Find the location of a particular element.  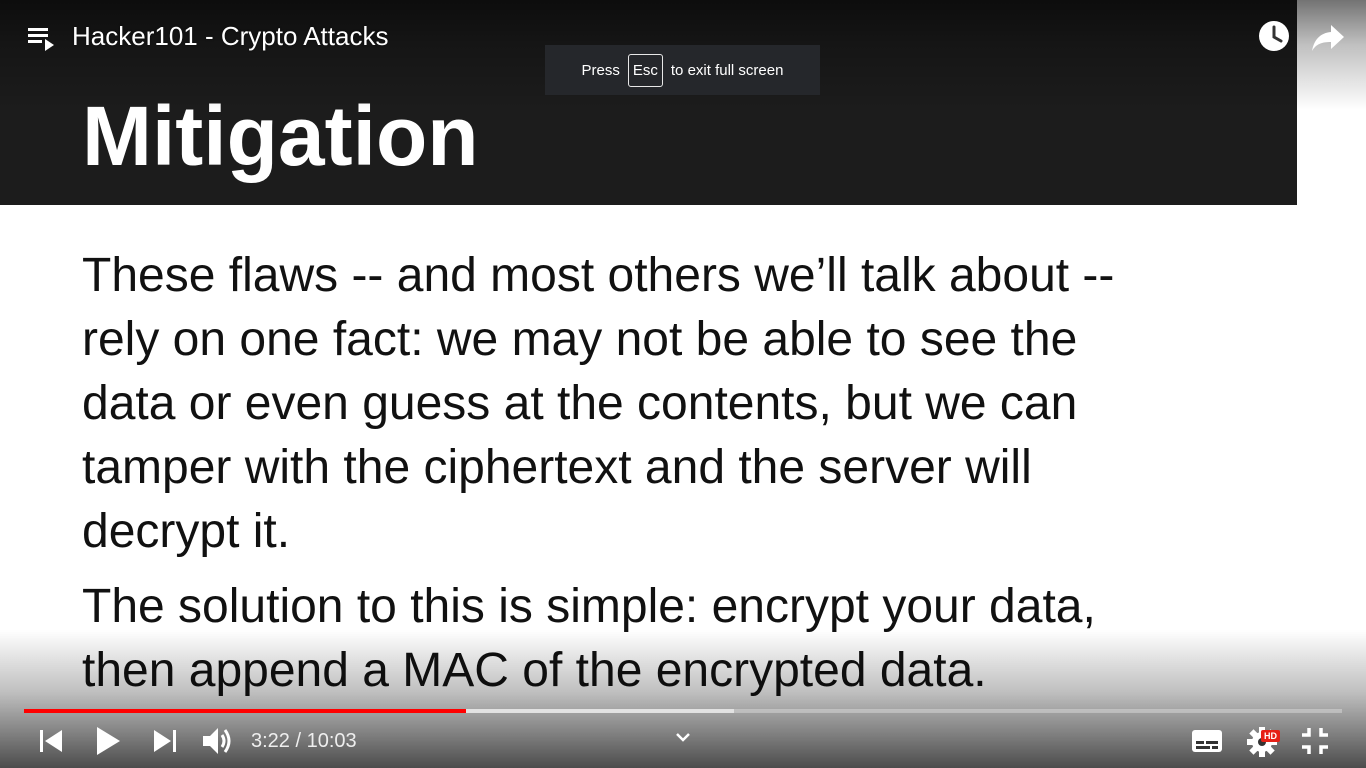

exit-fullscreen-icon is located at coordinates (1315, 741).